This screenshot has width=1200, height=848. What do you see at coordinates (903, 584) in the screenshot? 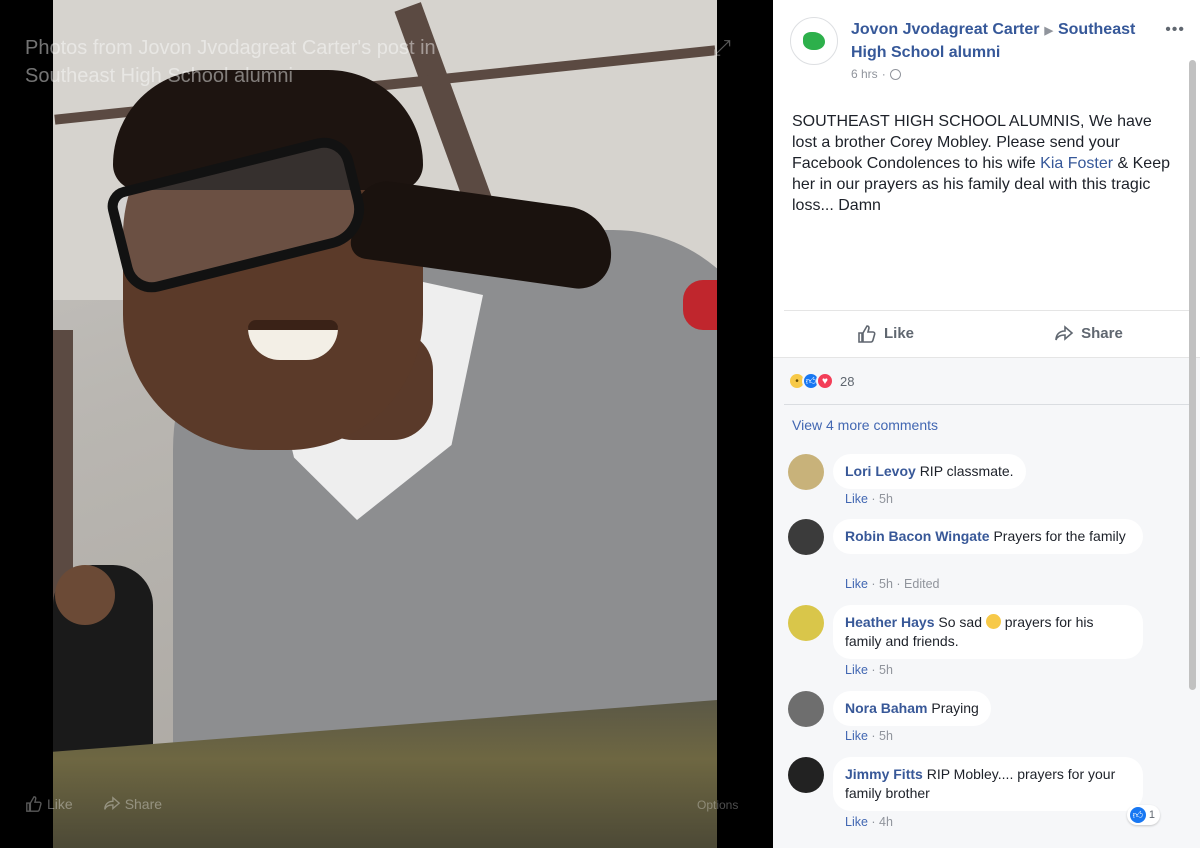
I see `comment-time: · 5h · Edited` at bounding box center [903, 584].